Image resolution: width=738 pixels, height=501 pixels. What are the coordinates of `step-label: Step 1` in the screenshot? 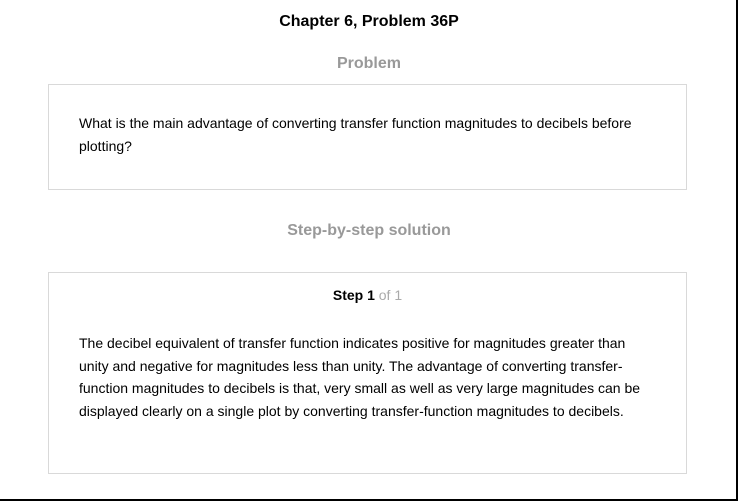 It's located at (353, 295).